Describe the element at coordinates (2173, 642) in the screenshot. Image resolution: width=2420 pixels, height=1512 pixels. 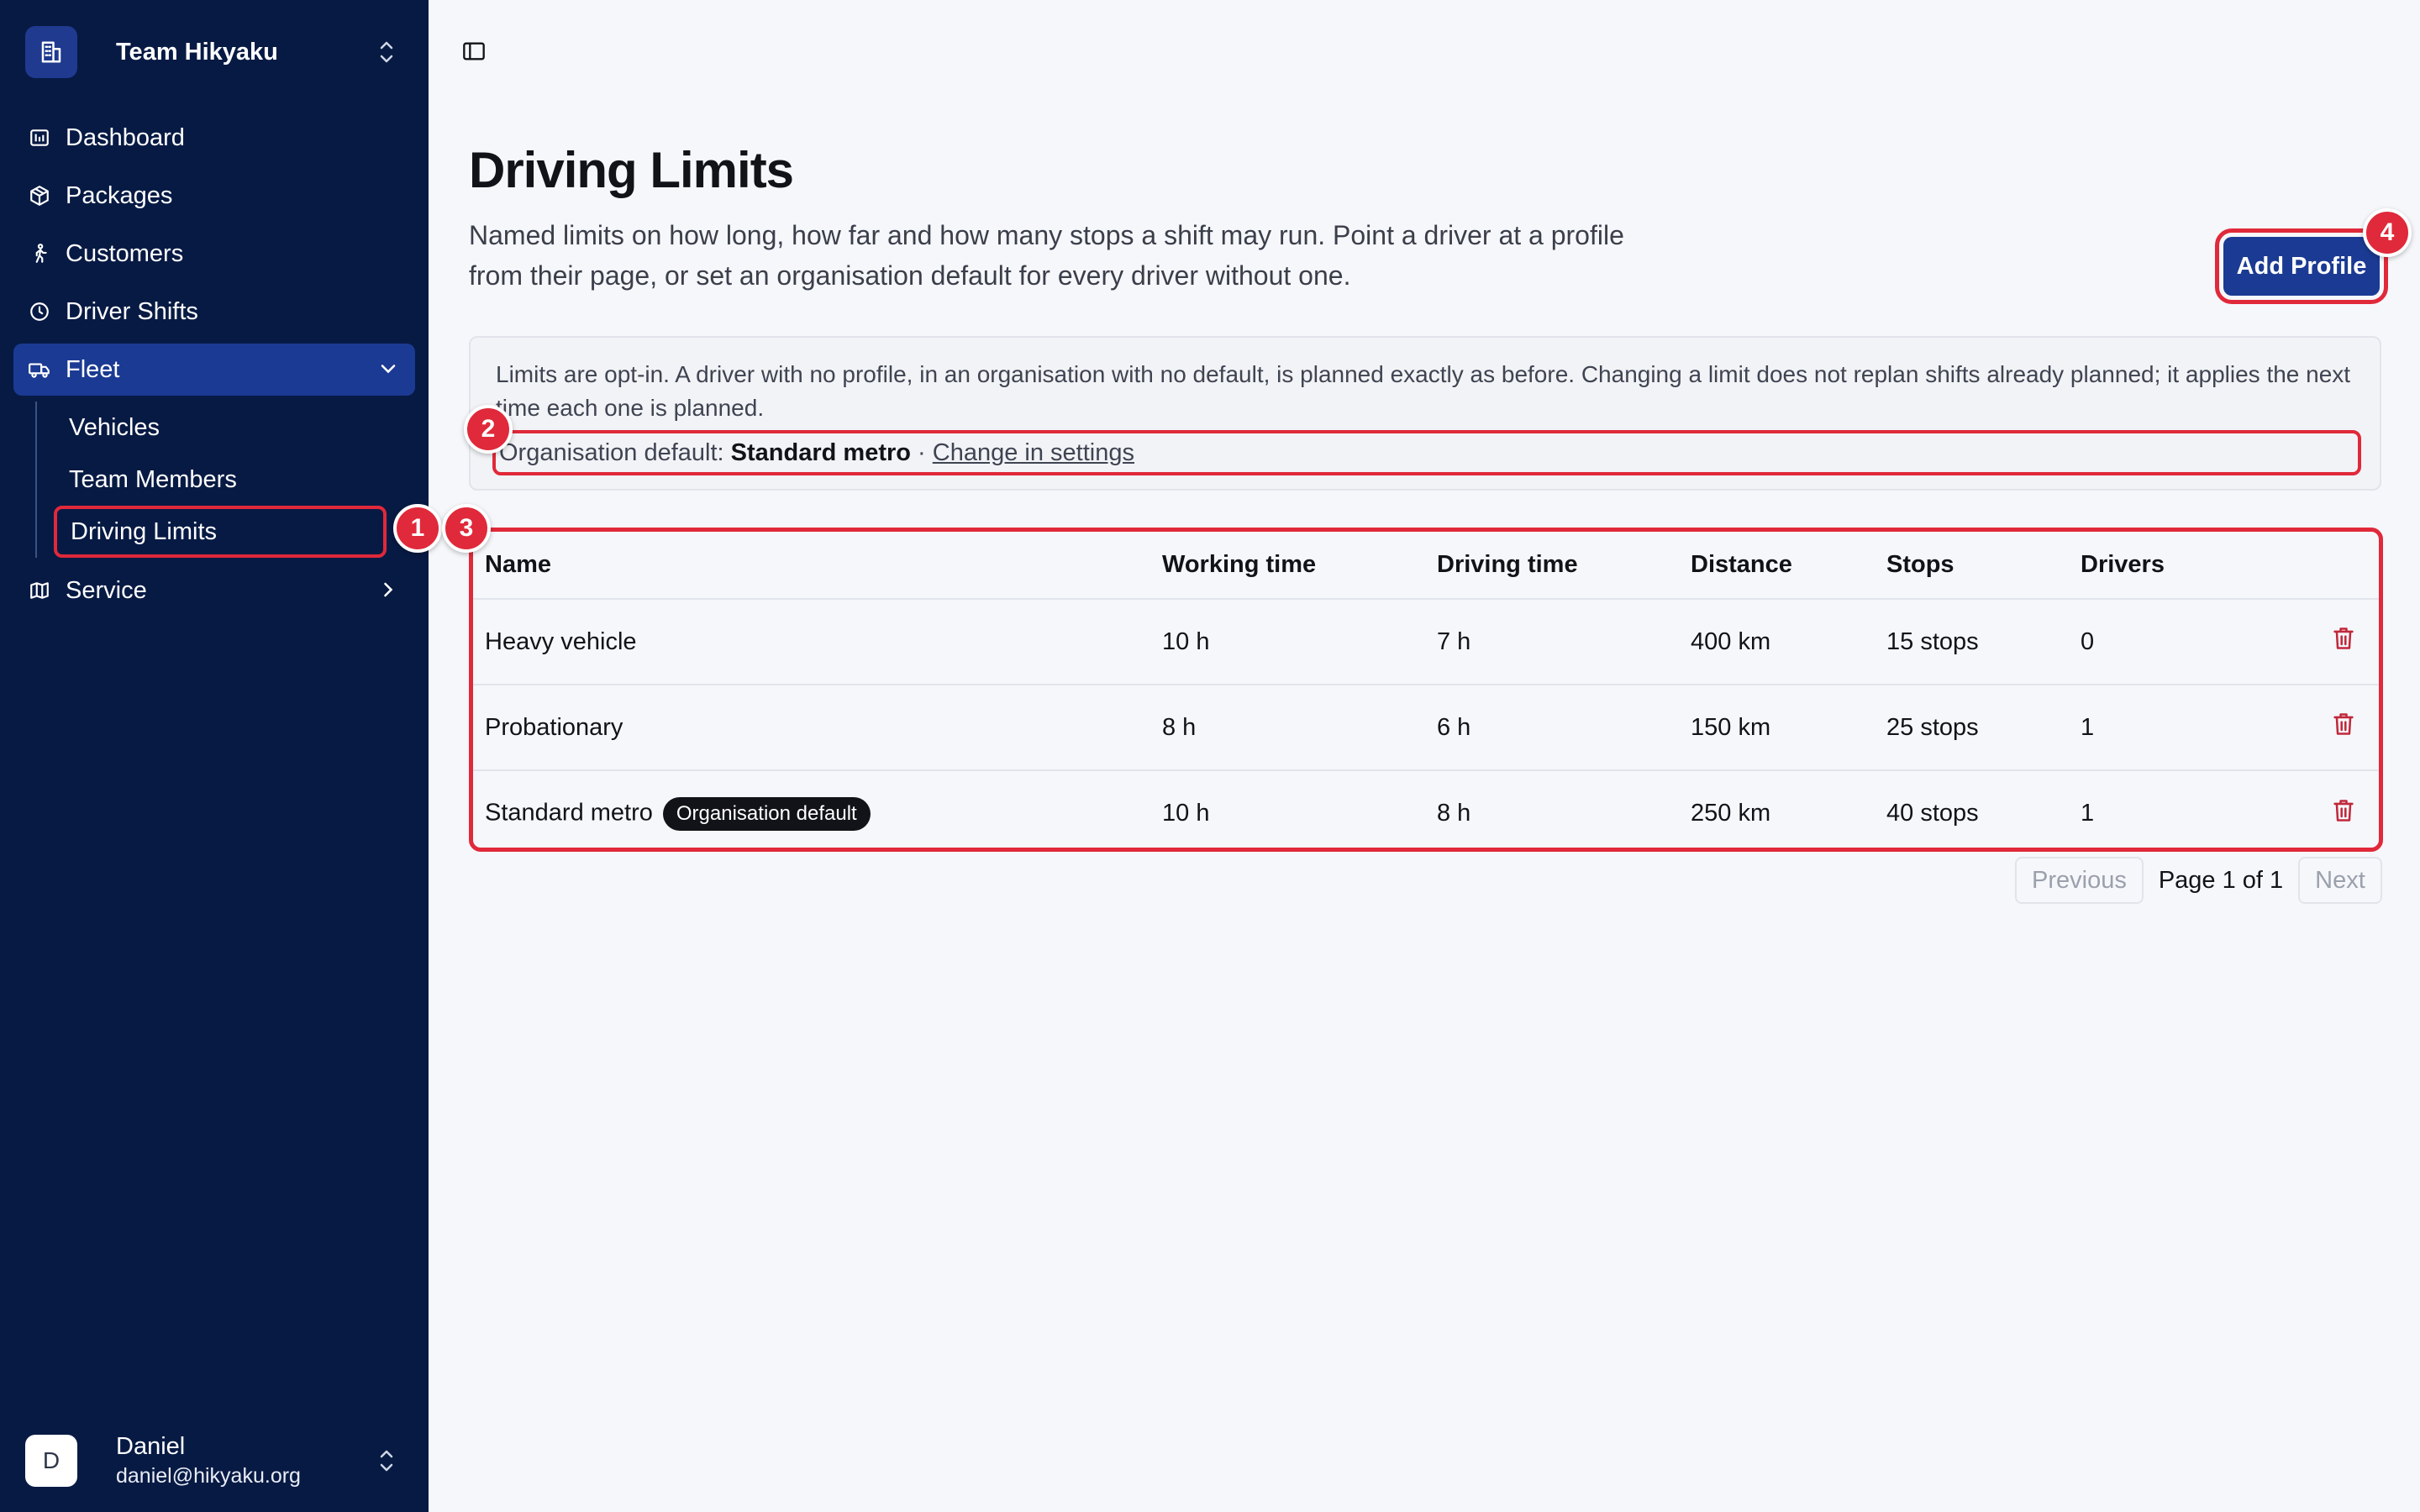
I see `row-drivers: 0` at that location.